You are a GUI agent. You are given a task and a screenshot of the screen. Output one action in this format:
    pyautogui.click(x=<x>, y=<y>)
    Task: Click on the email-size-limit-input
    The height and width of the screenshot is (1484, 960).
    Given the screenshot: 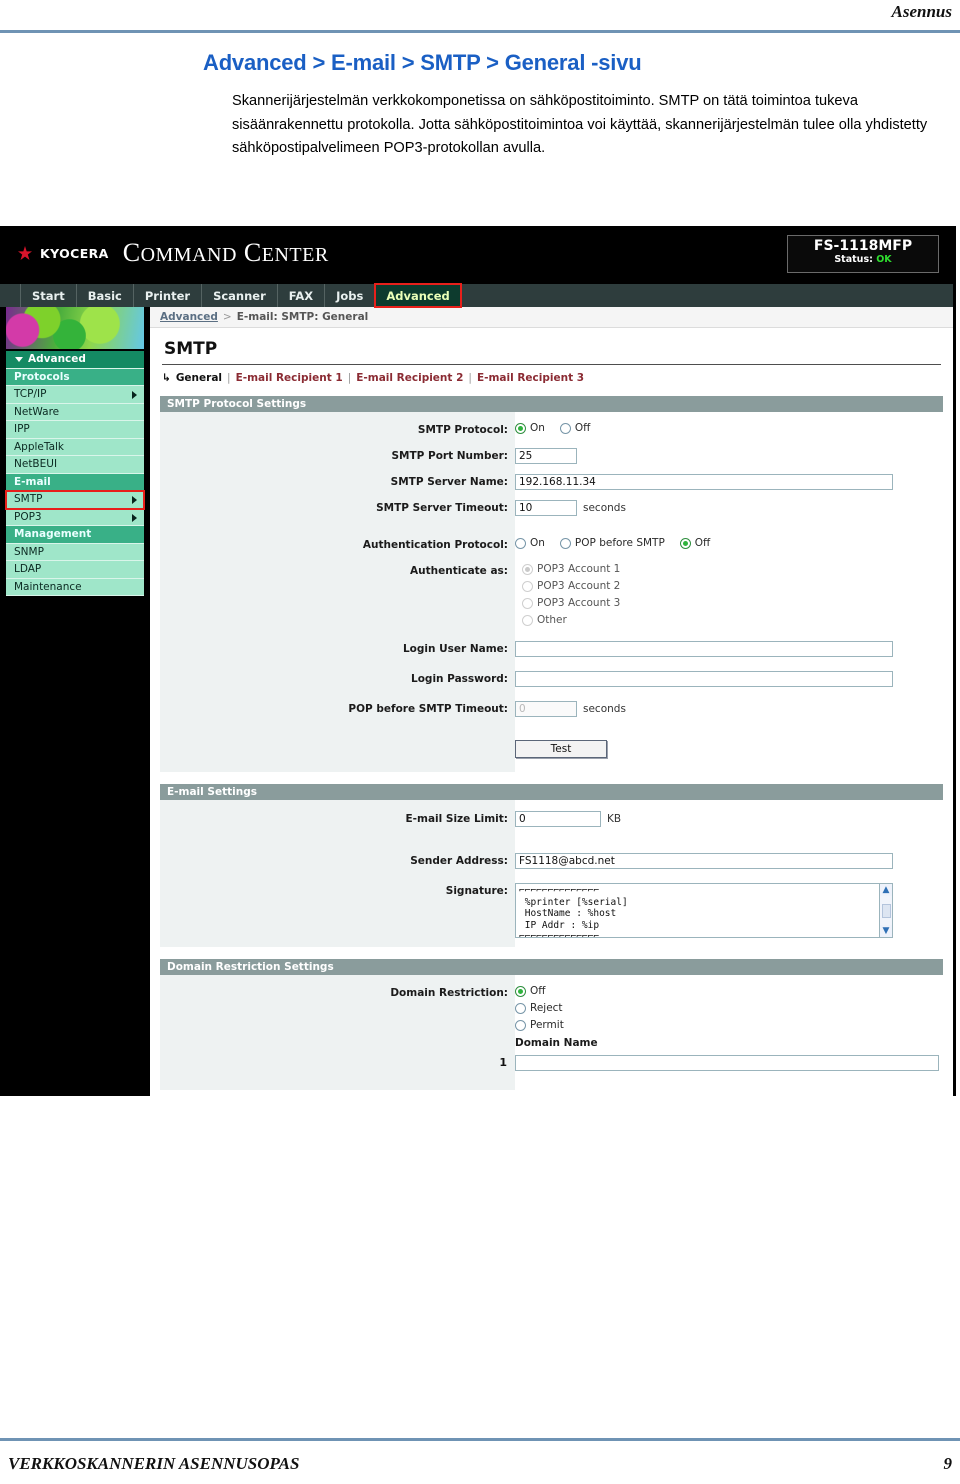 What is the action you would take?
    pyautogui.click(x=558, y=819)
    